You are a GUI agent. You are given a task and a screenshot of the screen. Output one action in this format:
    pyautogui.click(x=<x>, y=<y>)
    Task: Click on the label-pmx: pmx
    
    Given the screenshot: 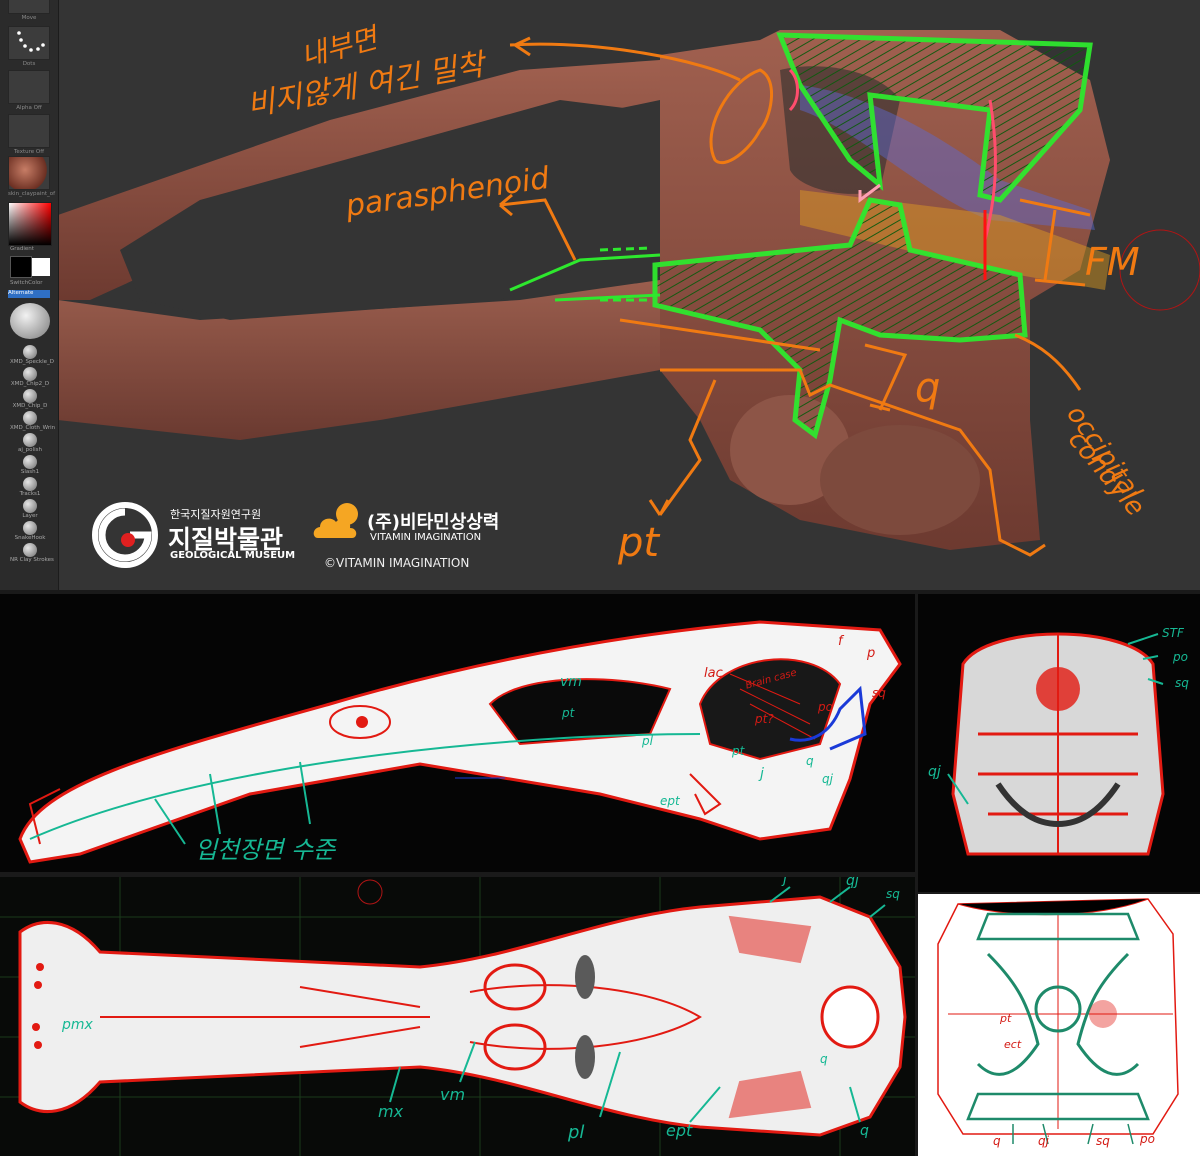 What is the action you would take?
    pyautogui.click(x=77, y=1025)
    